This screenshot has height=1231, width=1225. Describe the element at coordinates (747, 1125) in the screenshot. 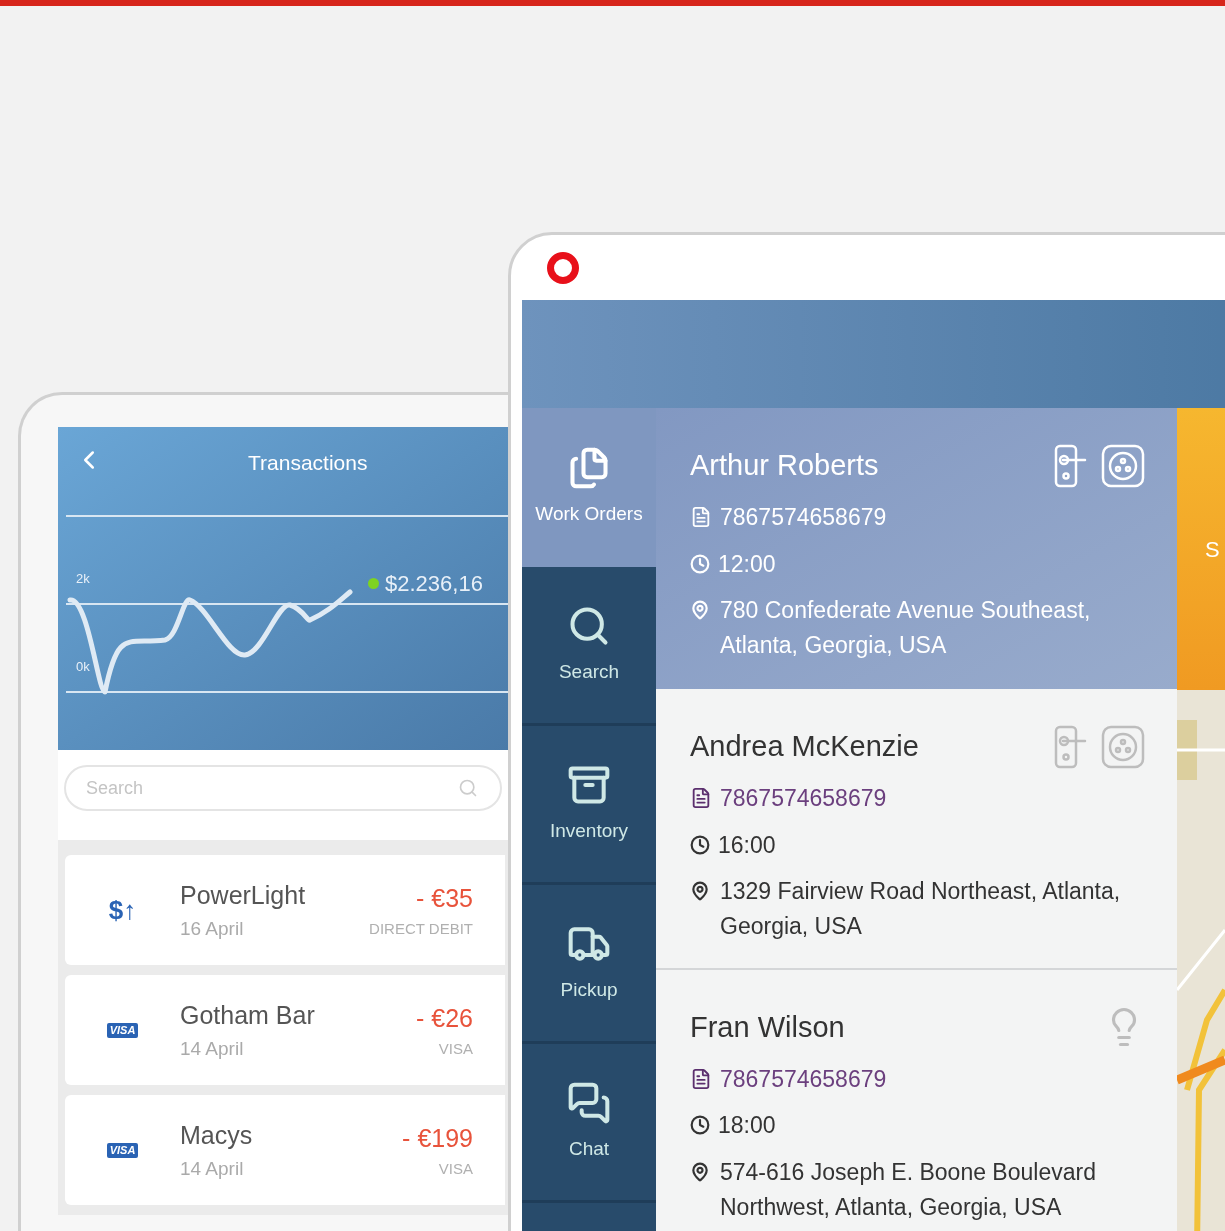

I see `order-time: 18:00` at that location.